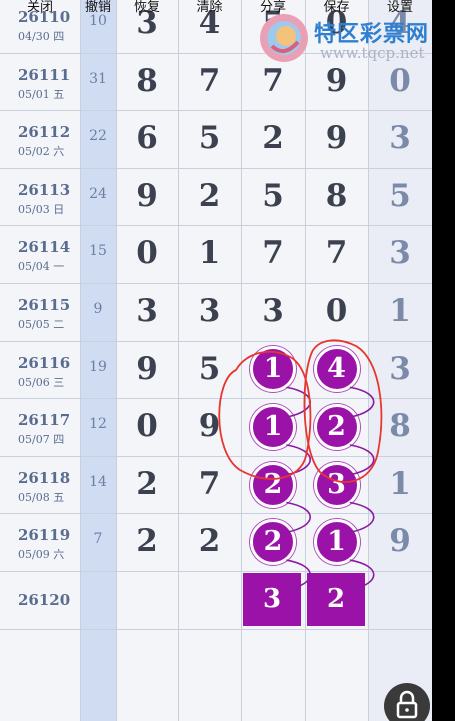 This screenshot has width=455, height=721. Describe the element at coordinates (98, 136) in the screenshot. I see `miss-count: 22` at that location.